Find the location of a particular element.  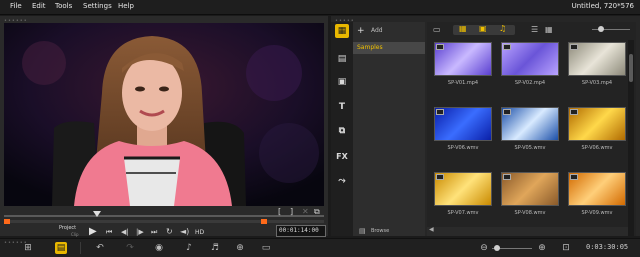

add-folder-icon: + is located at coordinates (361, 31).